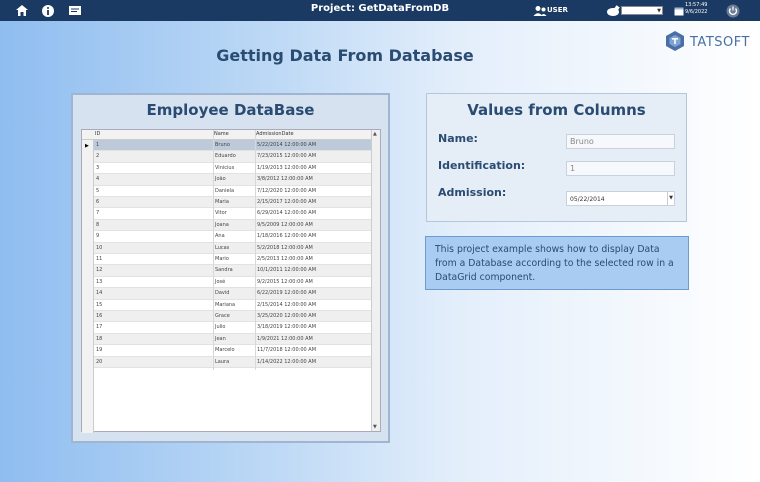 The width and height of the screenshot is (760, 482). I want to click on cell-admission-date: 1/9/2021 12:00:00 AM, so click(285, 338).